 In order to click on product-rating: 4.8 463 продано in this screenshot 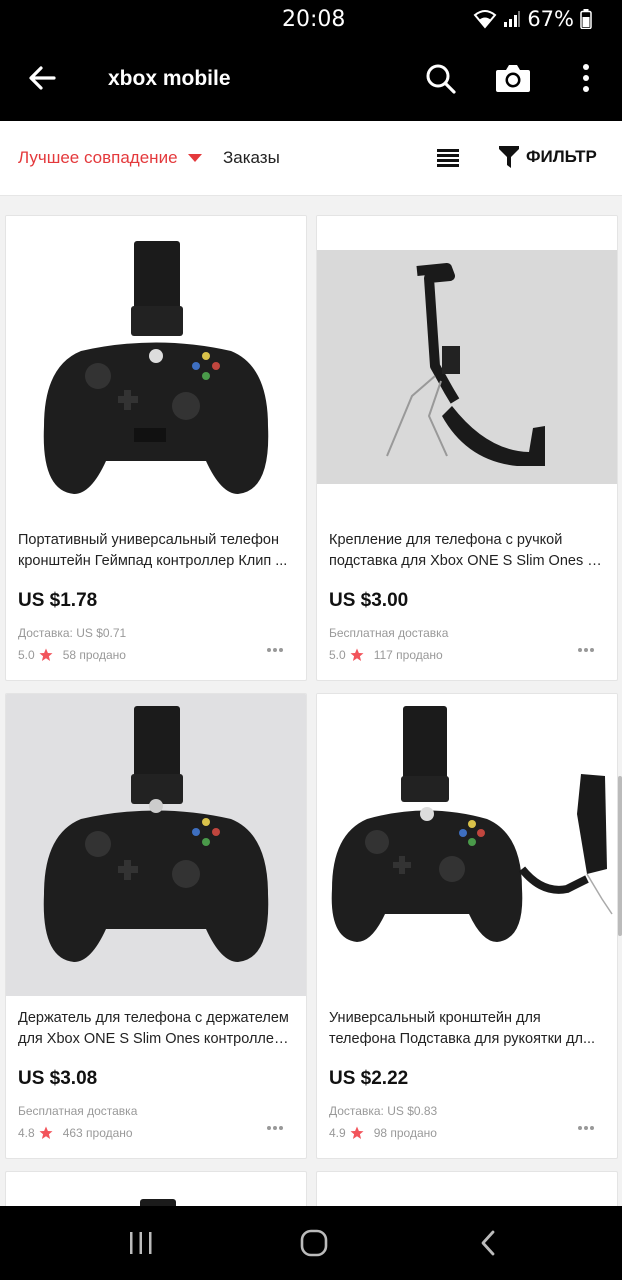, I will do `click(75, 1133)`.